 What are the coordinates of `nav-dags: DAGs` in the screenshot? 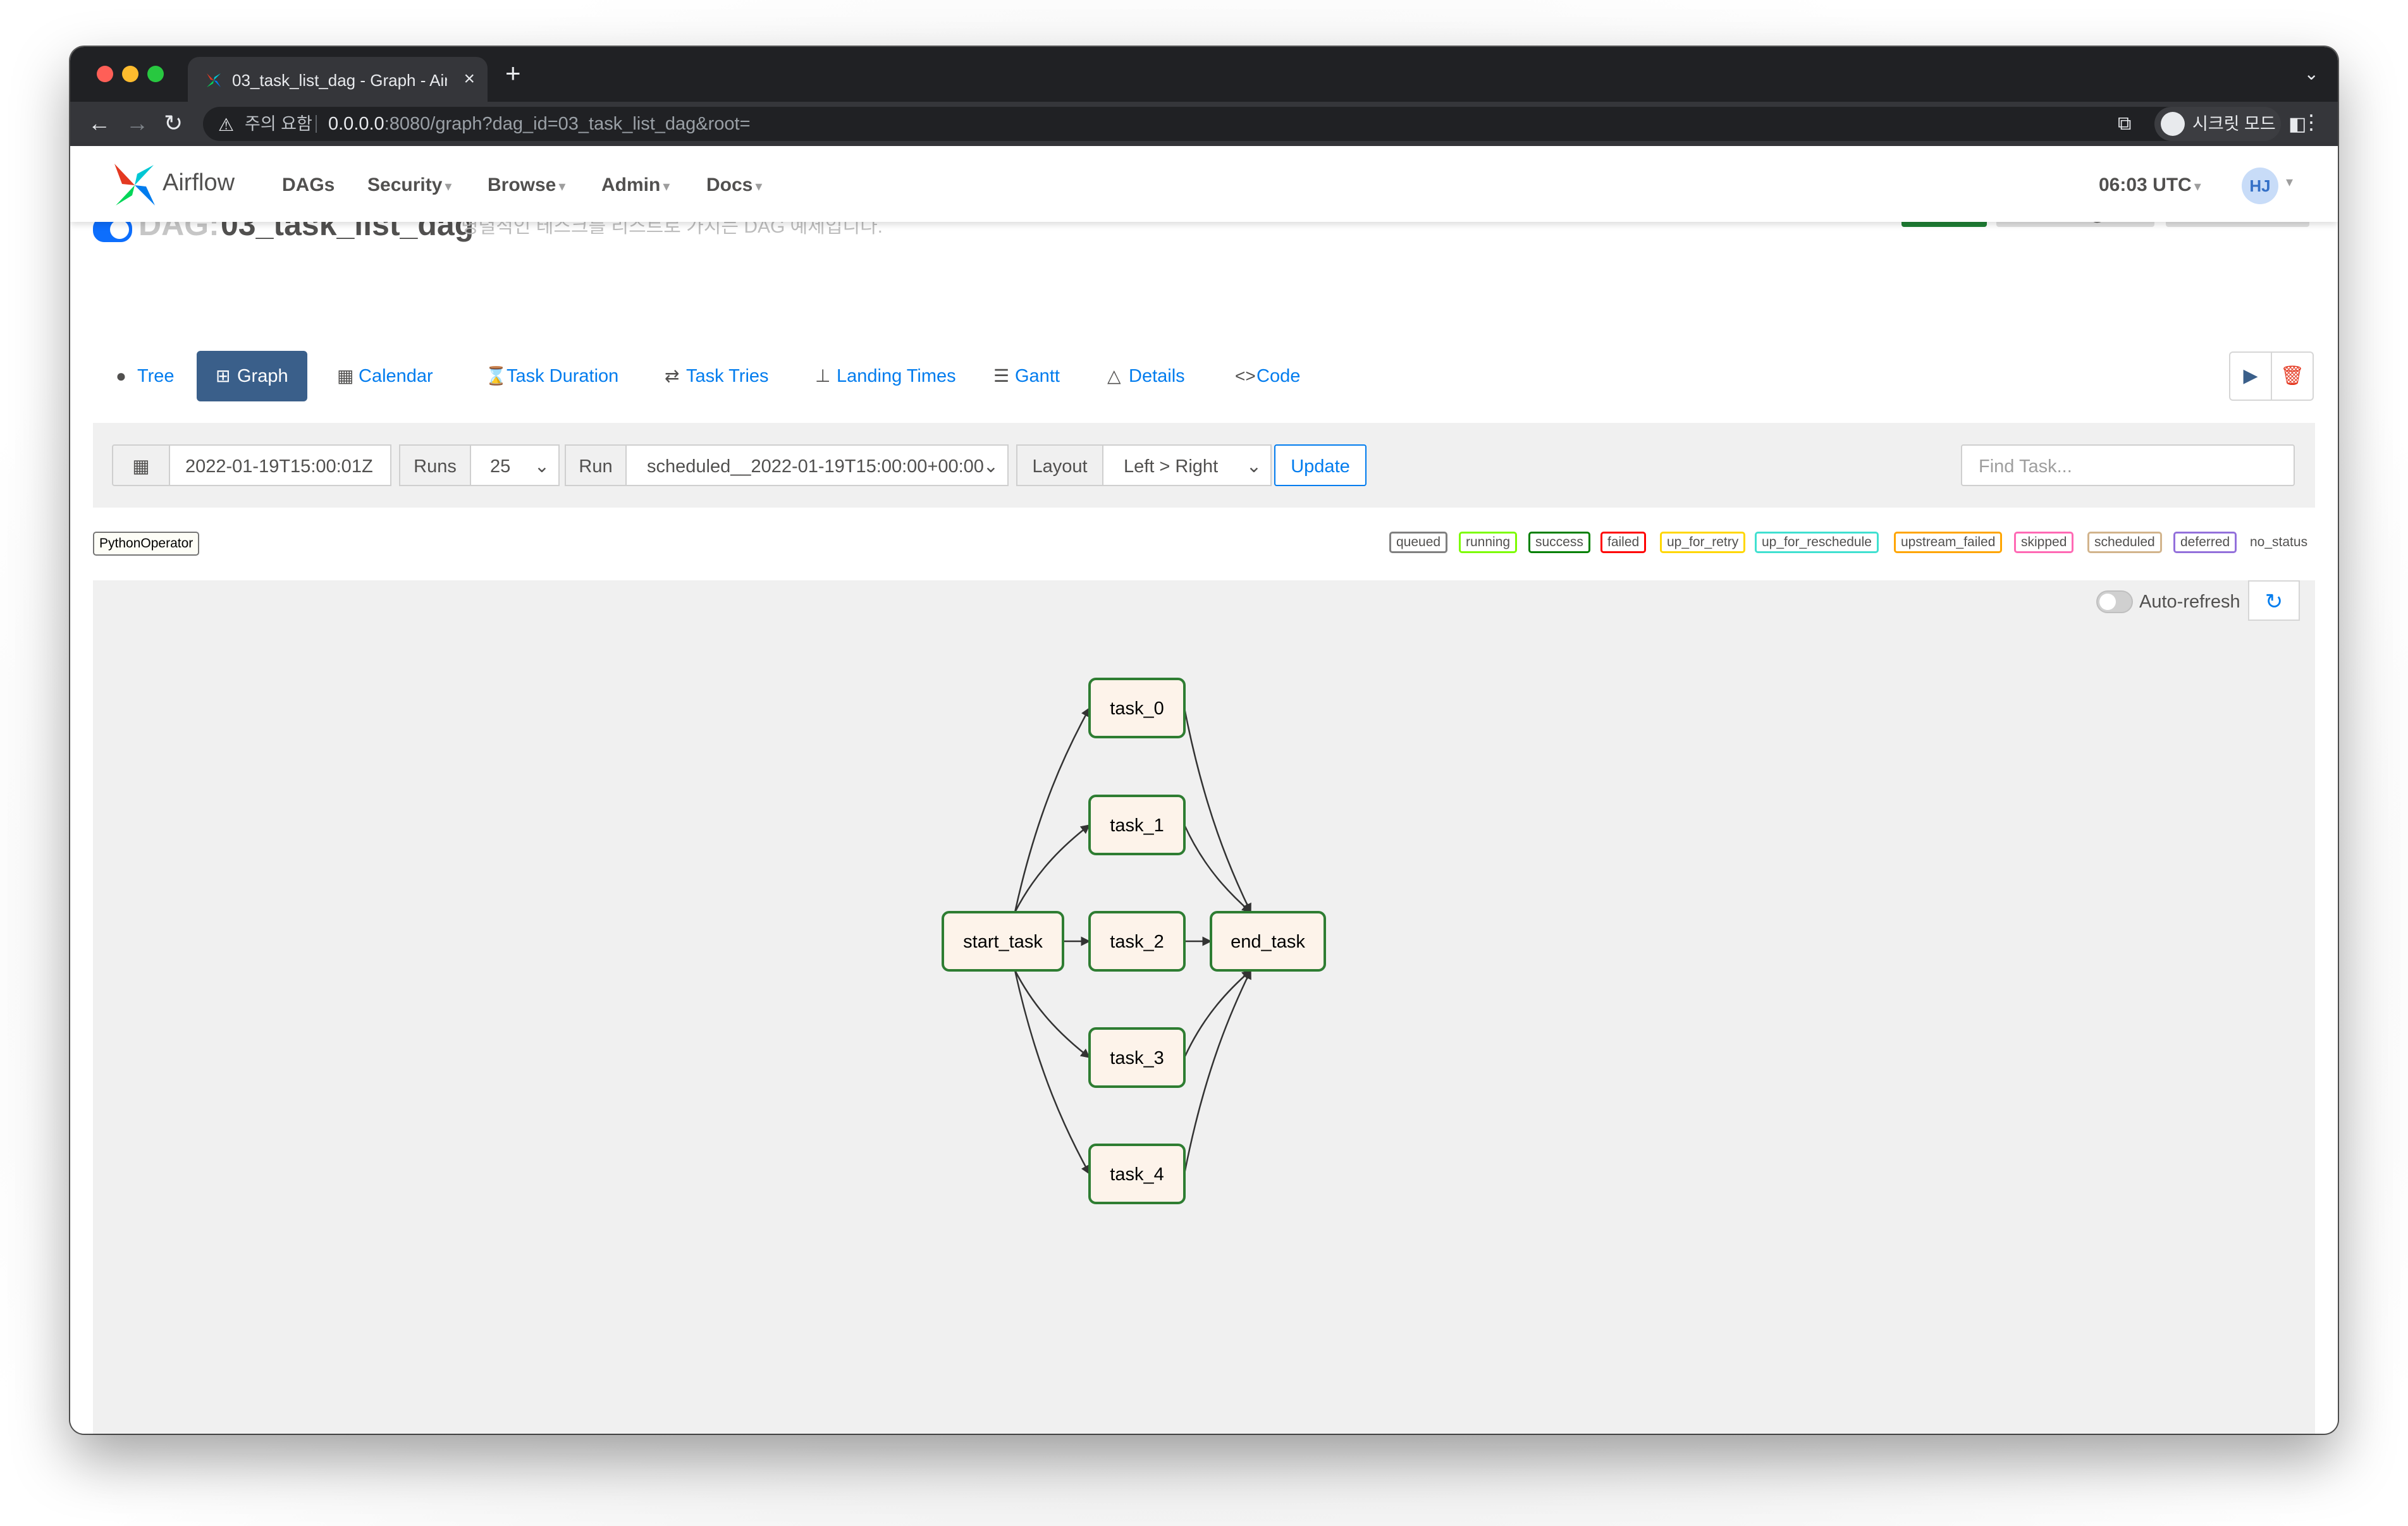 It's located at (308, 185).